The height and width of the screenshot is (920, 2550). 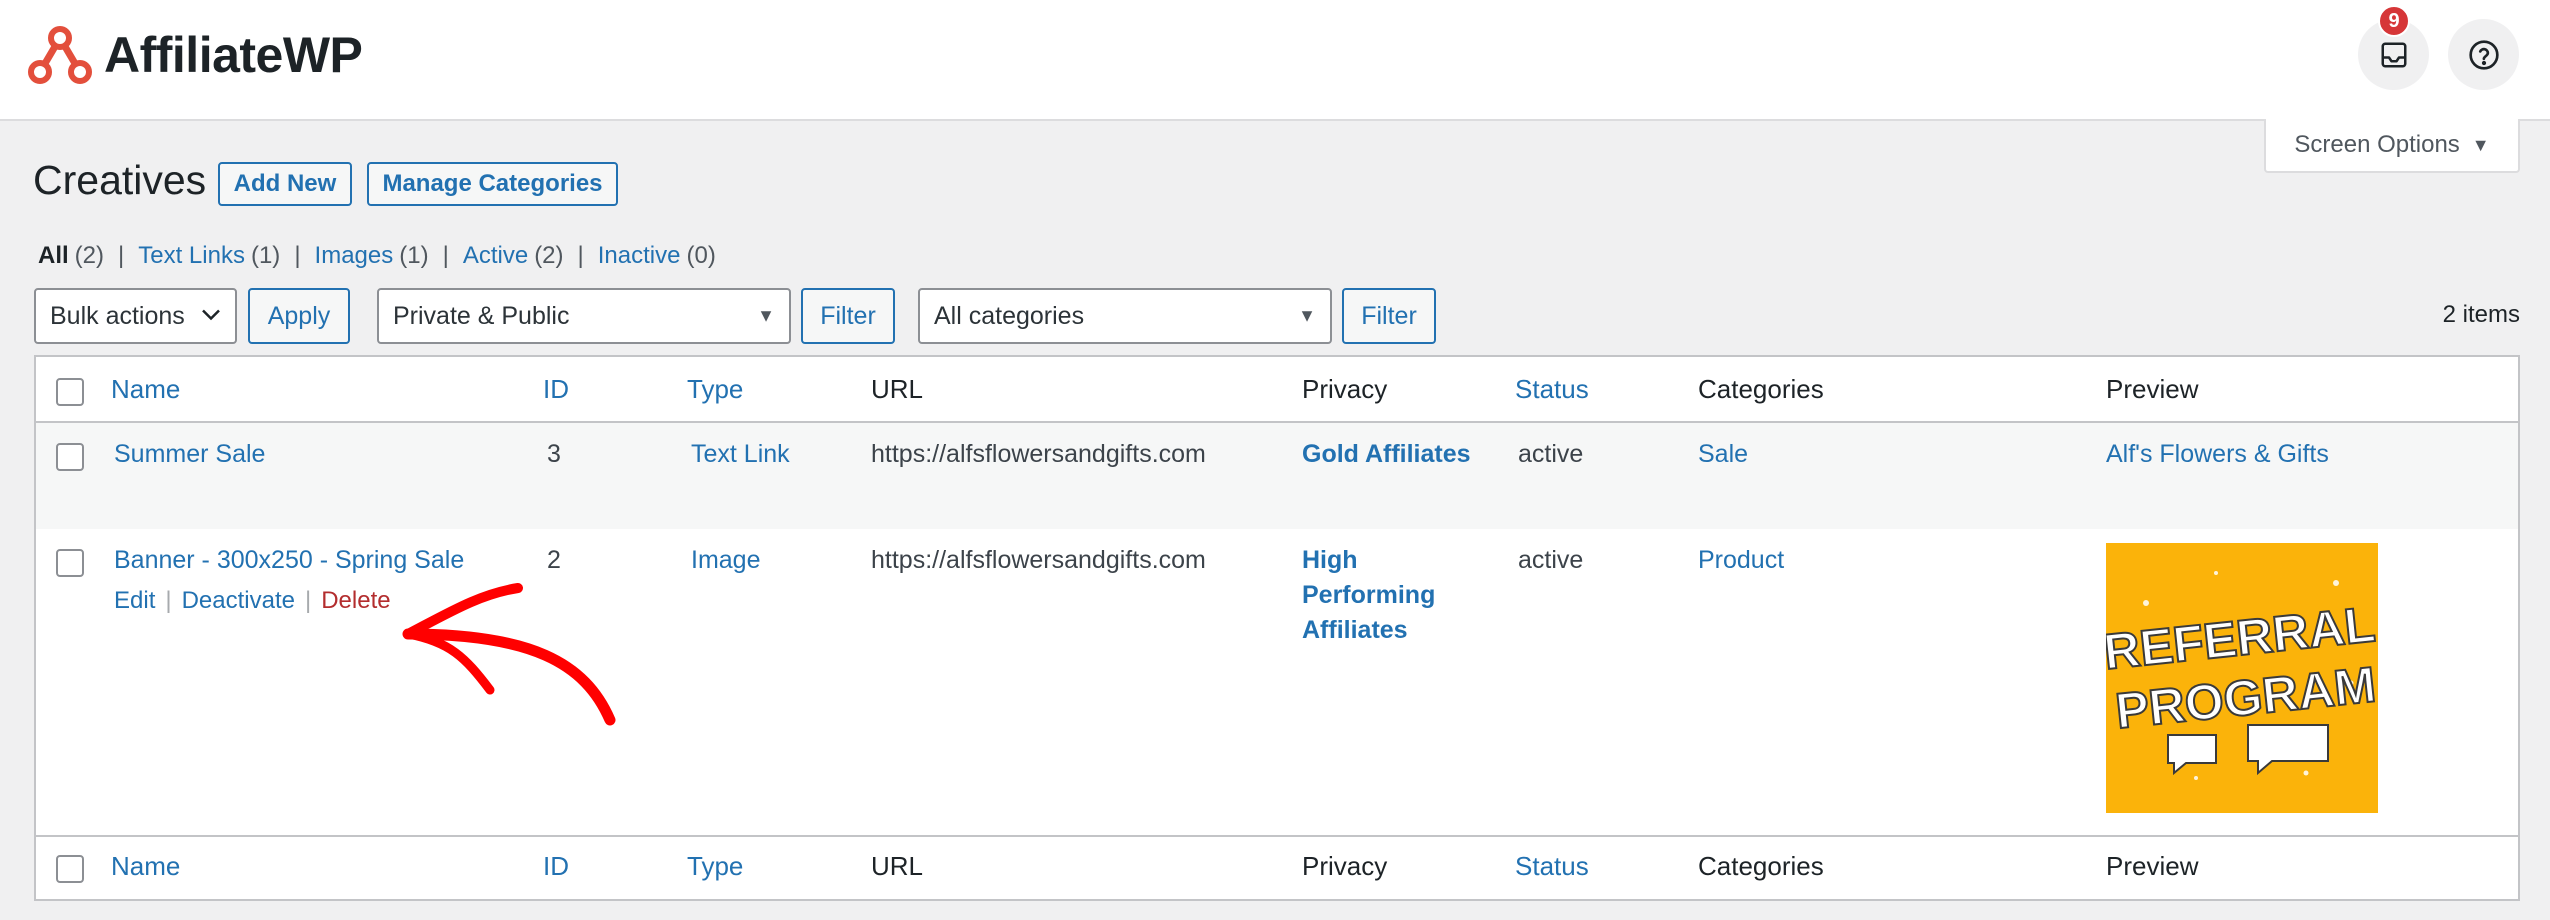 What do you see at coordinates (355, 601) in the screenshot?
I see `delete-link: Delete` at bounding box center [355, 601].